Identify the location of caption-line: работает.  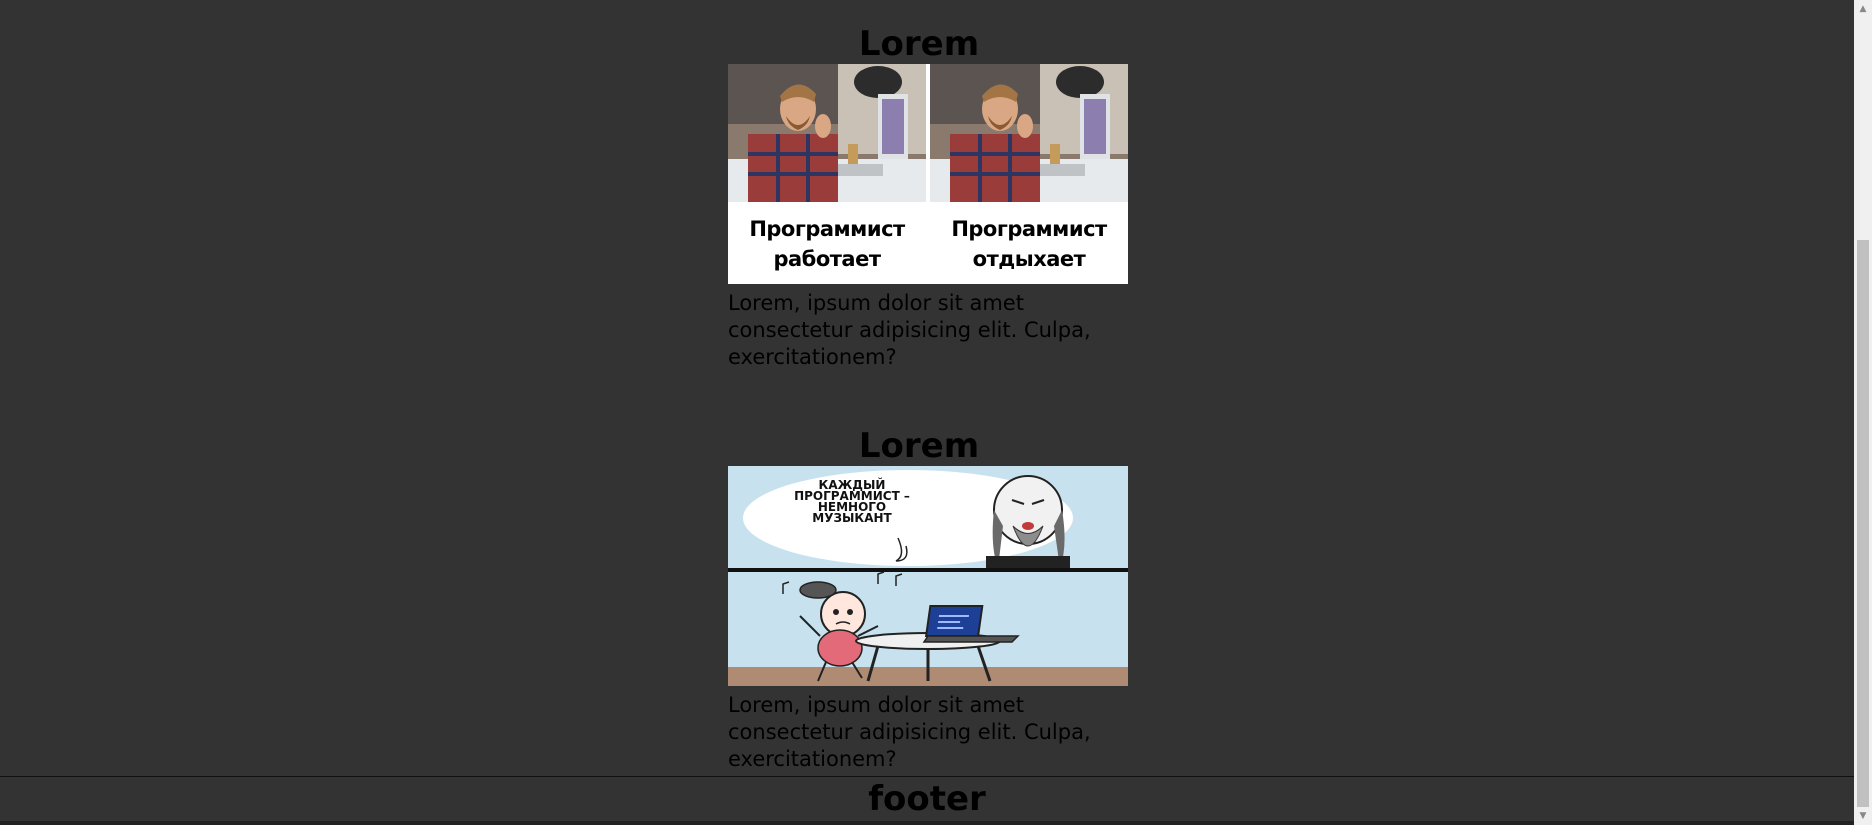
(827, 259).